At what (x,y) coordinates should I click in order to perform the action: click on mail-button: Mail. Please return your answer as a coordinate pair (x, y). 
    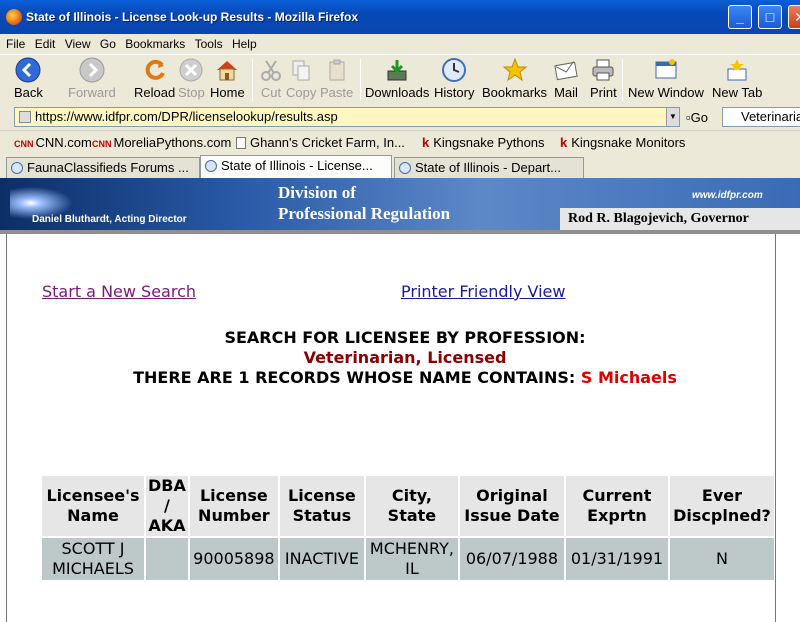
    Looking at the image, I should click on (566, 78).